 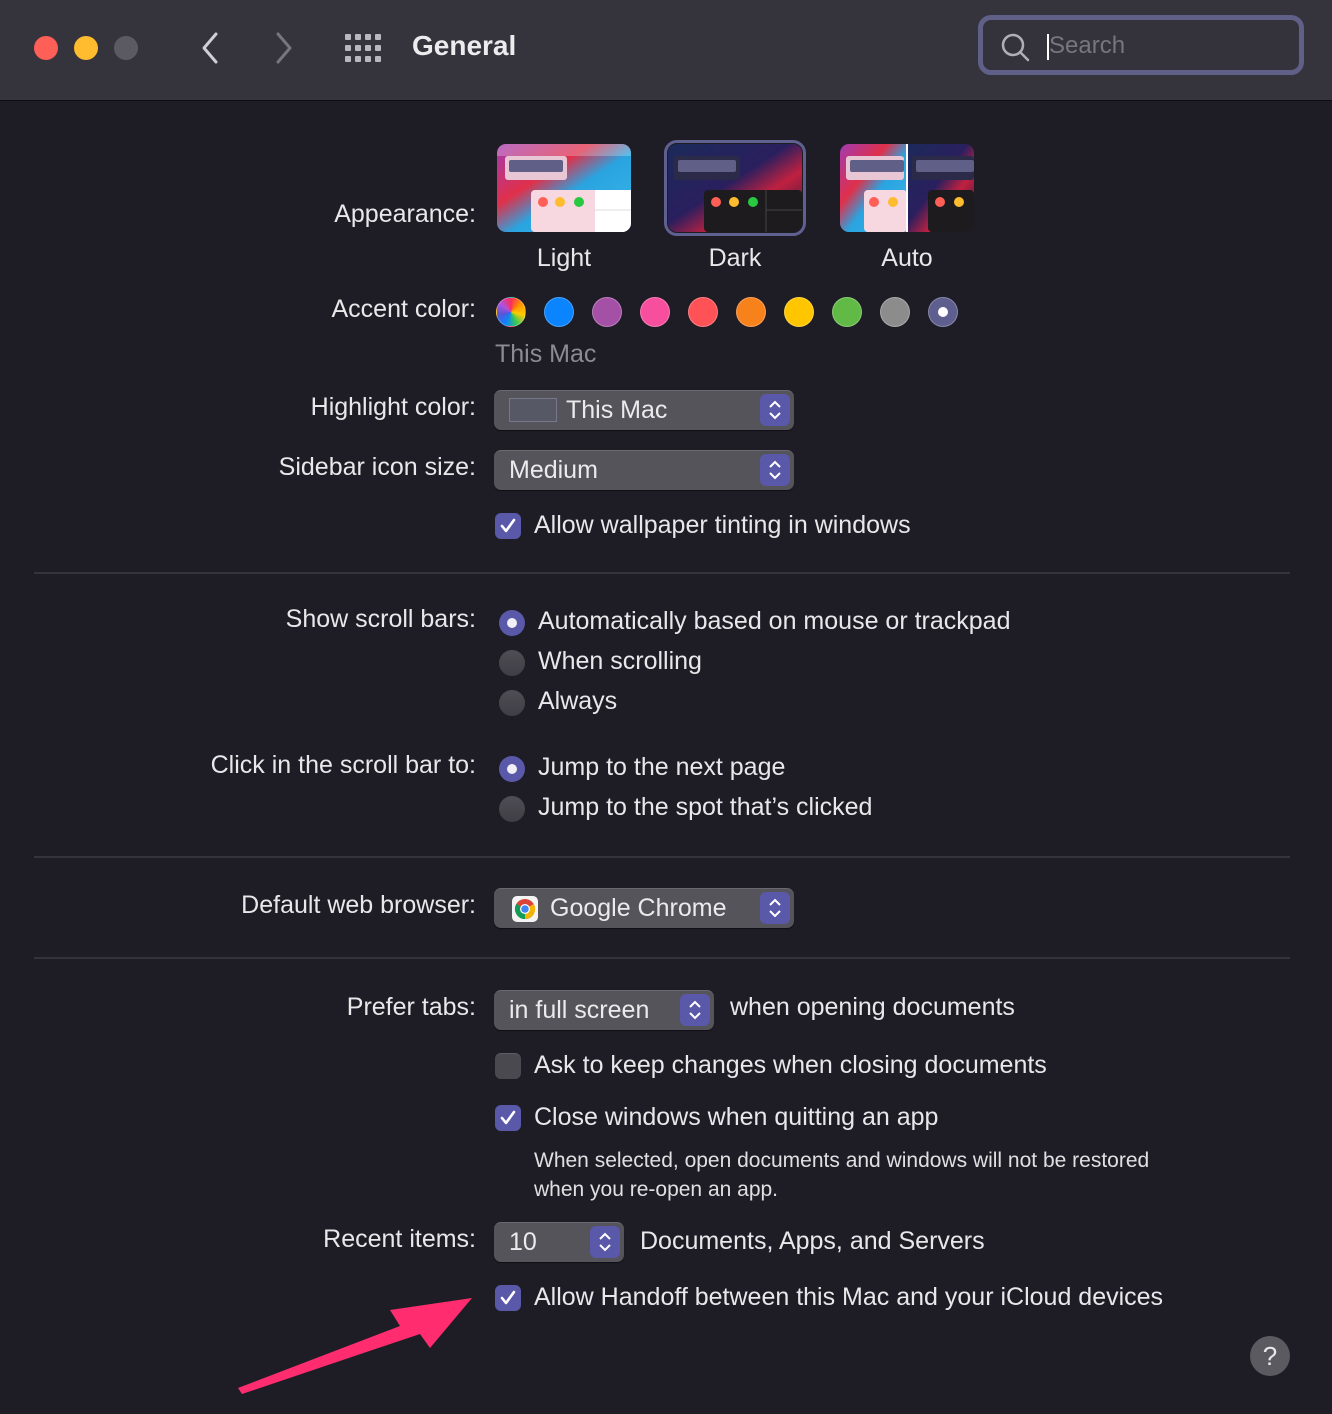 What do you see at coordinates (546, 354) in the screenshot?
I see `accent-selected-caption: This Mac` at bounding box center [546, 354].